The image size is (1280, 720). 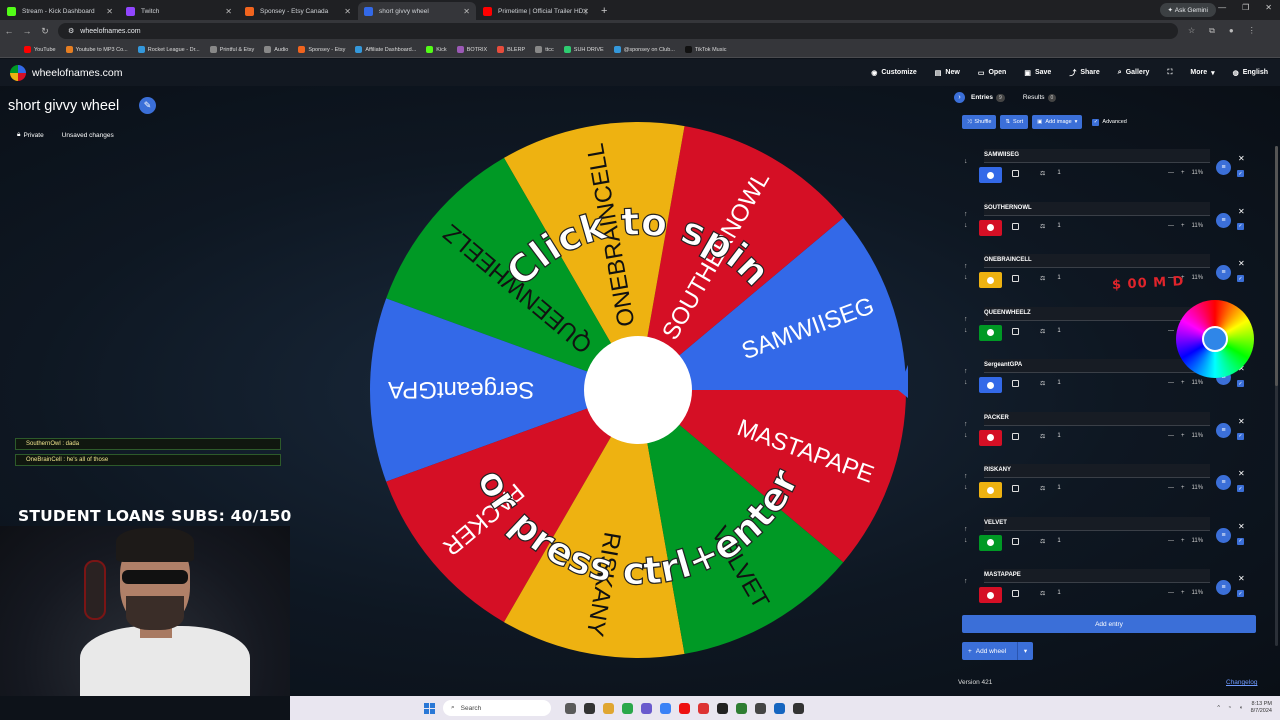 I want to click on entry-name-input: QUEENWHEELZ, so click(x=1097, y=313).